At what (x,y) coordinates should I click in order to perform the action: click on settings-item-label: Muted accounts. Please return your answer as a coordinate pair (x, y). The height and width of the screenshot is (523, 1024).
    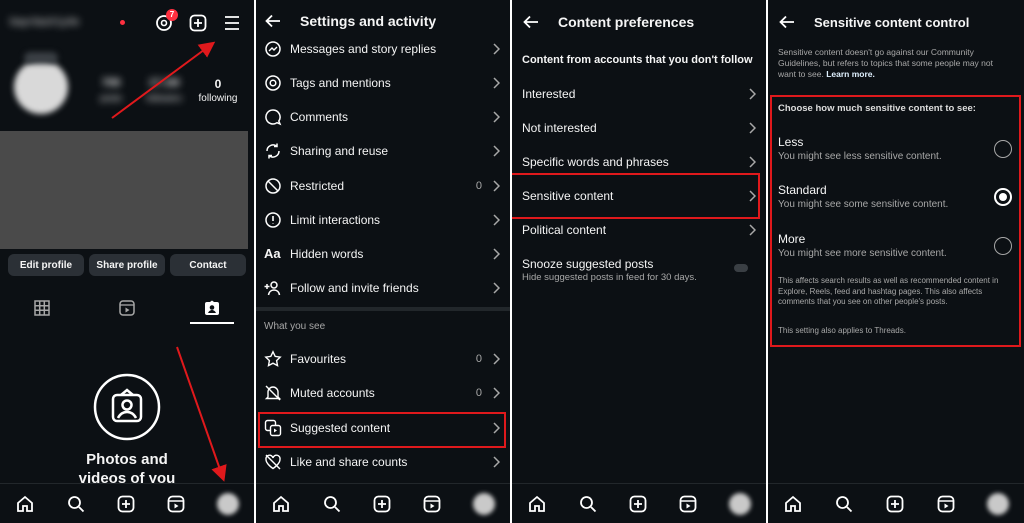
    Looking at the image, I should click on (332, 393).